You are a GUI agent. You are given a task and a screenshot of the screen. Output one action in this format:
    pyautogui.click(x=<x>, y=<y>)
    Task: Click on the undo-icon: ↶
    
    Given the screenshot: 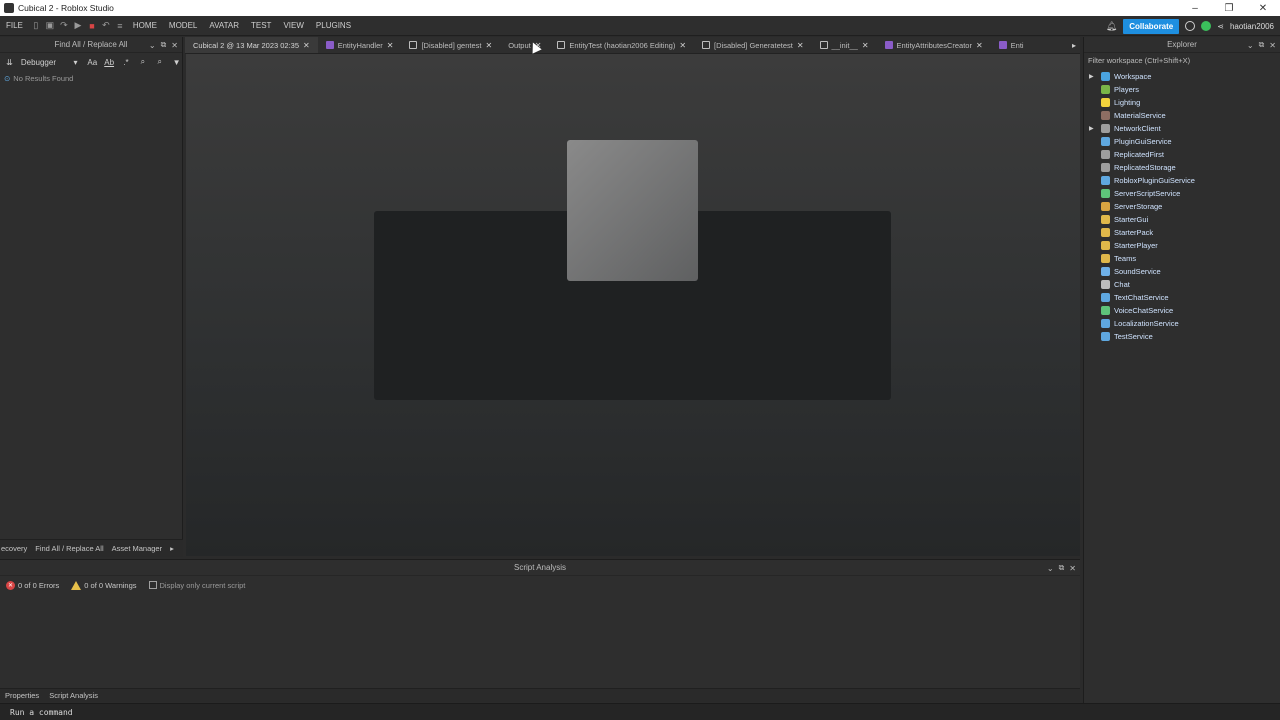 What is the action you would take?
    pyautogui.click(x=106, y=26)
    